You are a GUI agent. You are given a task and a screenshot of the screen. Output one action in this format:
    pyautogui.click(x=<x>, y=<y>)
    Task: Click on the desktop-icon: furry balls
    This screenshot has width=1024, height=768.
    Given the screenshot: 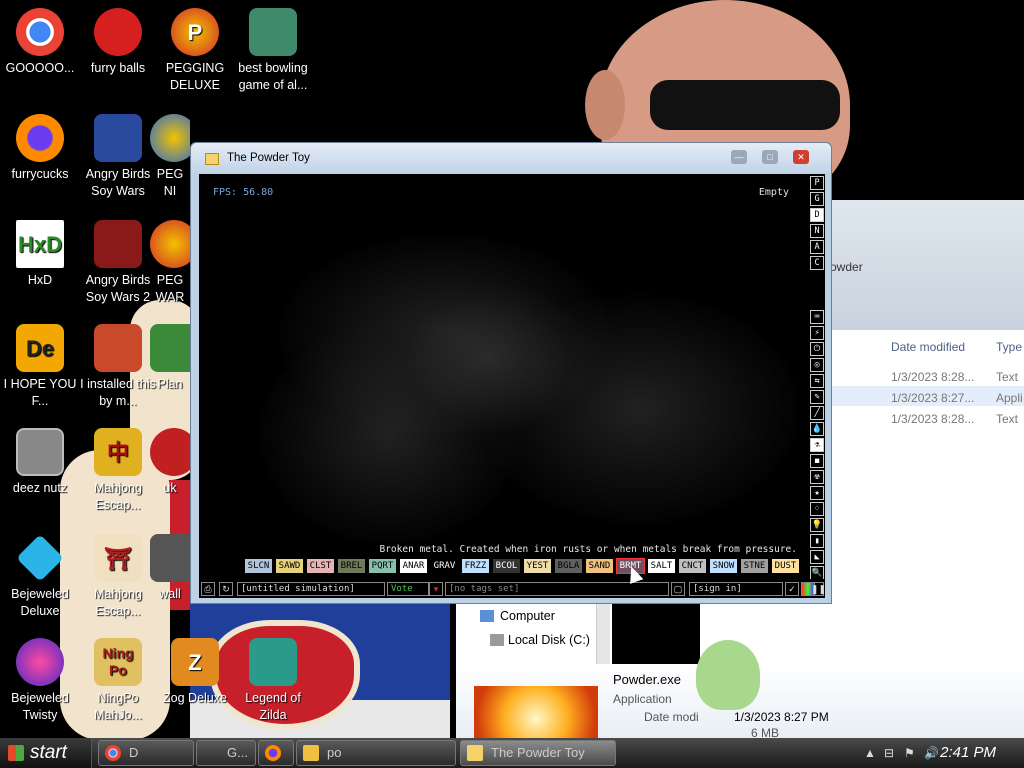 What is the action you would take?
    pyautogui.click(x=118, y=42)
    